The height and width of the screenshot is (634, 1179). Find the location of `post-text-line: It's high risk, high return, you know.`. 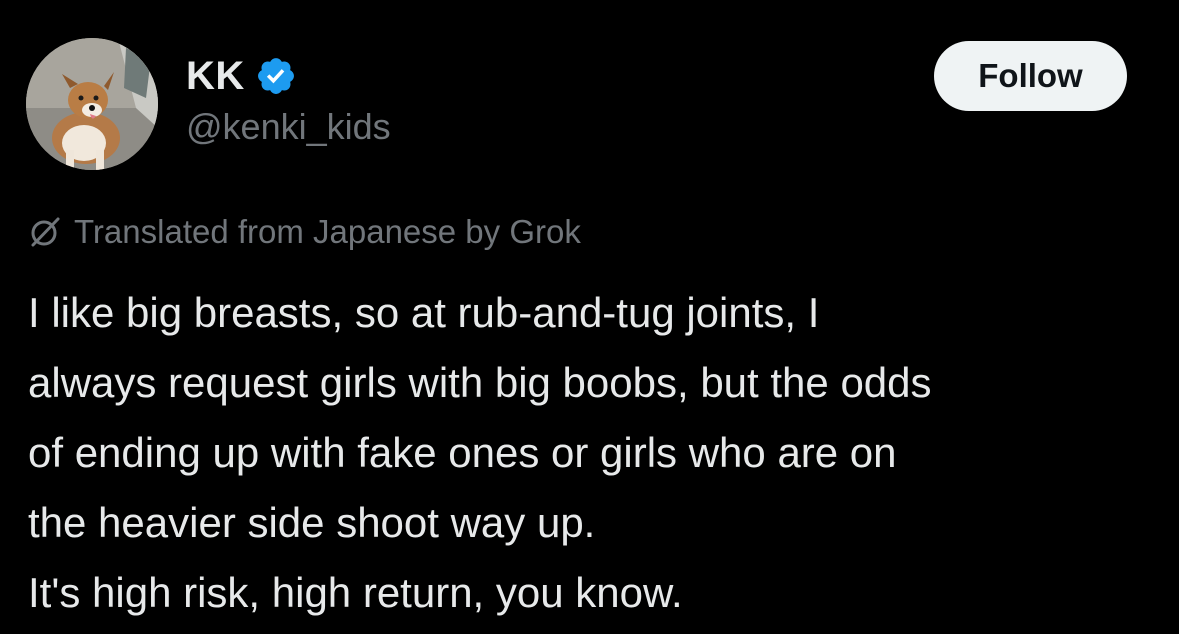

post-text-line: It's high risk, high return, you know. is located at coordinates (355, 592).